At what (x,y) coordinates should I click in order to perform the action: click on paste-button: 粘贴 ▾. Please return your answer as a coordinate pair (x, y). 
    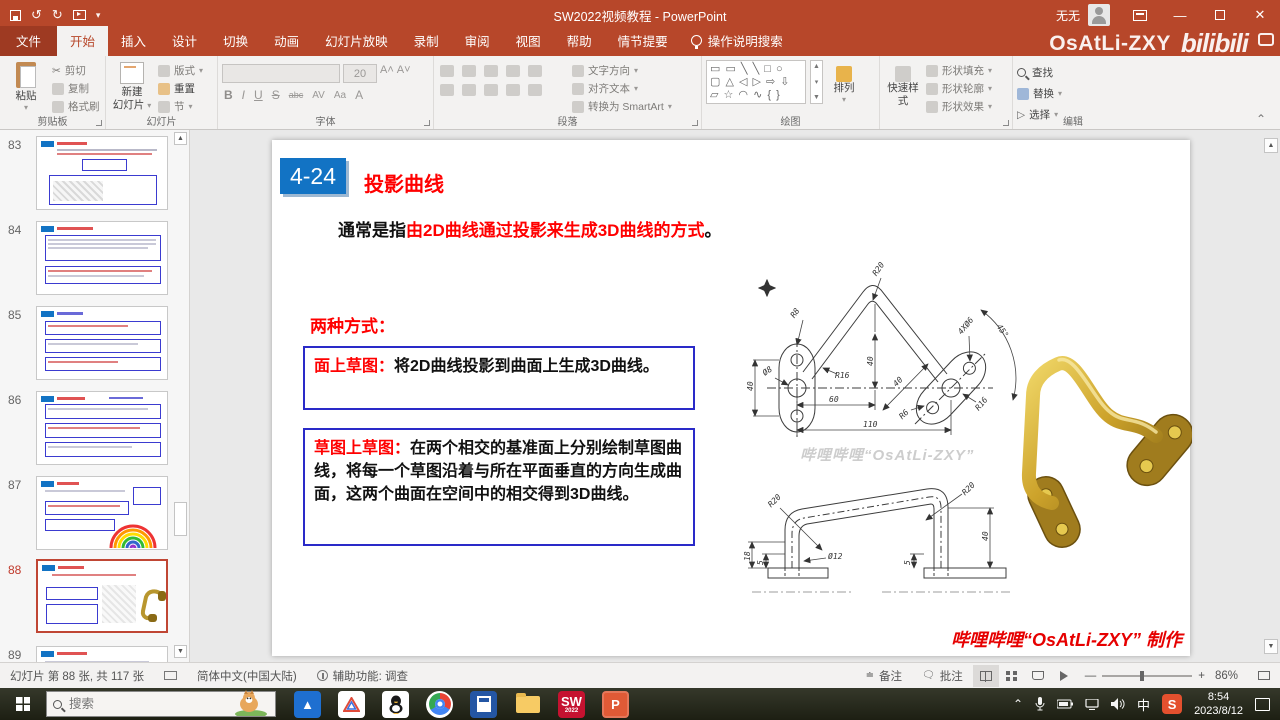
    Looking at the image, I should click on (26, 87).